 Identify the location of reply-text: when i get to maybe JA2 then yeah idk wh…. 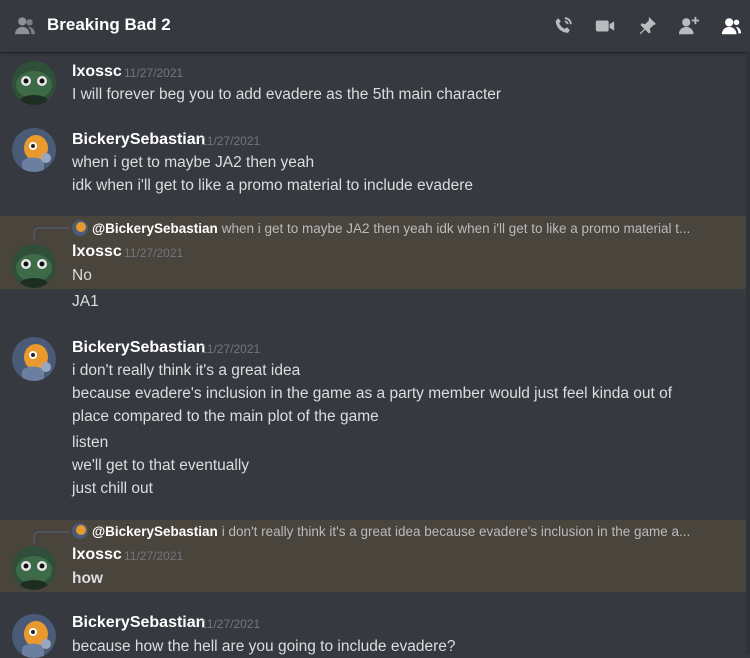
(456, 228).